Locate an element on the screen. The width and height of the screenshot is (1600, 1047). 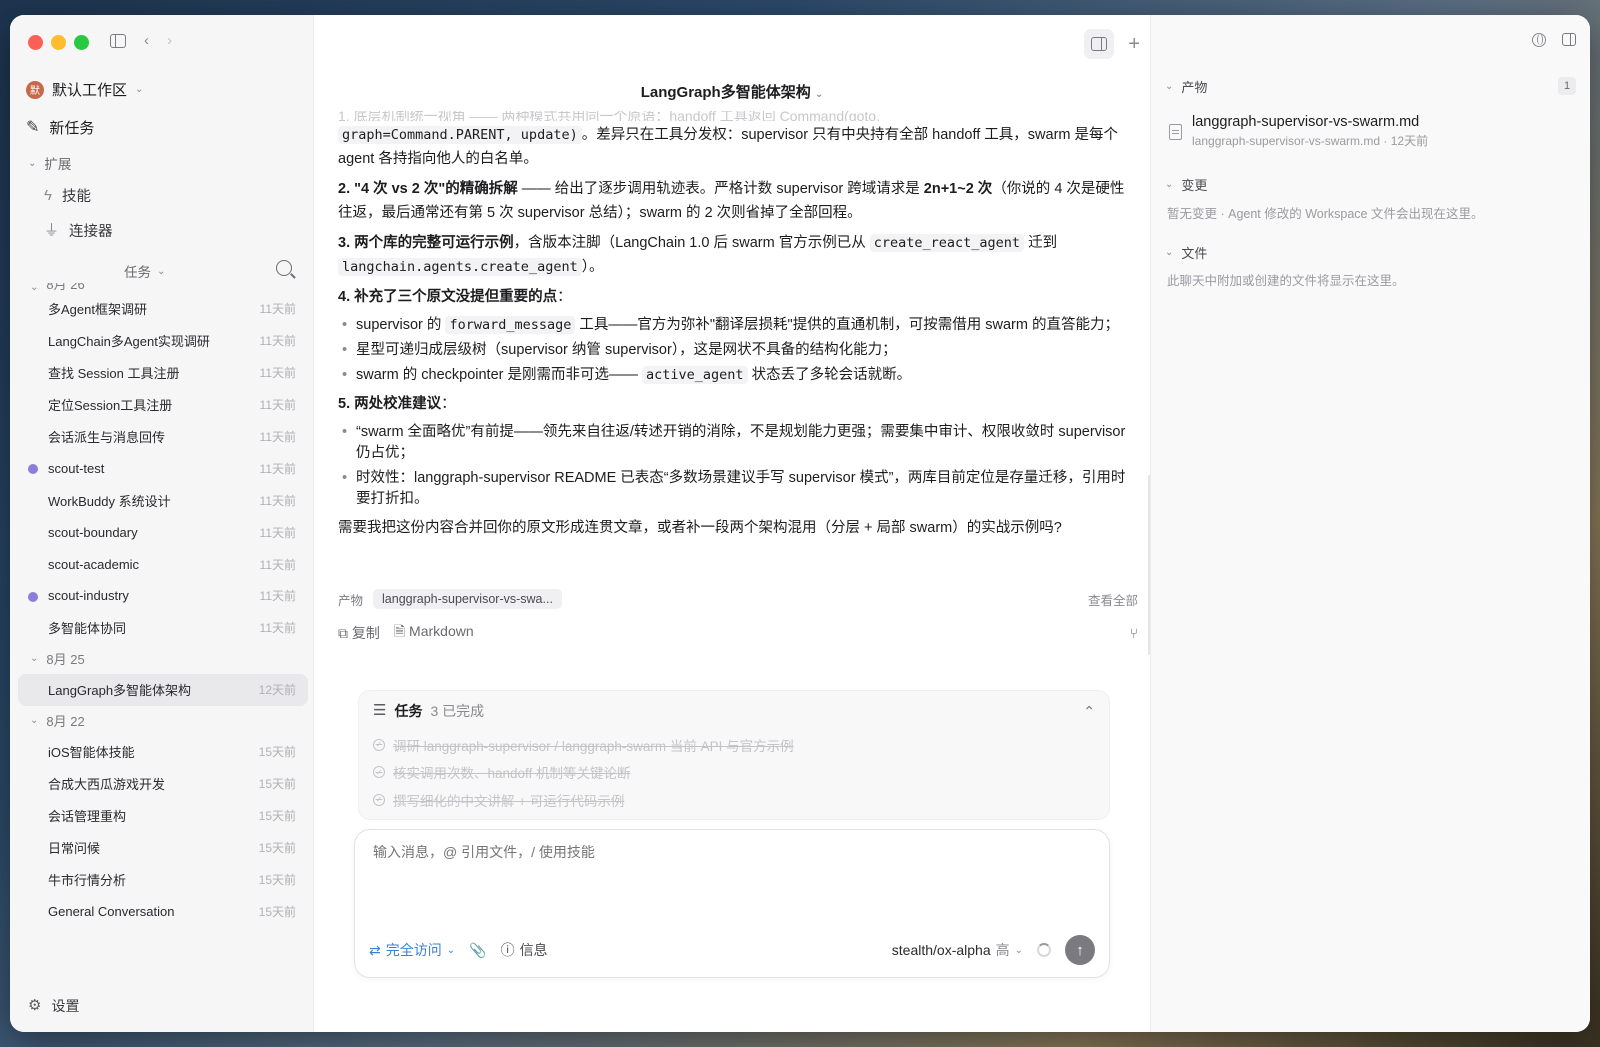
access-mode-label: 完全访问 is located at coordinates (413, 950).